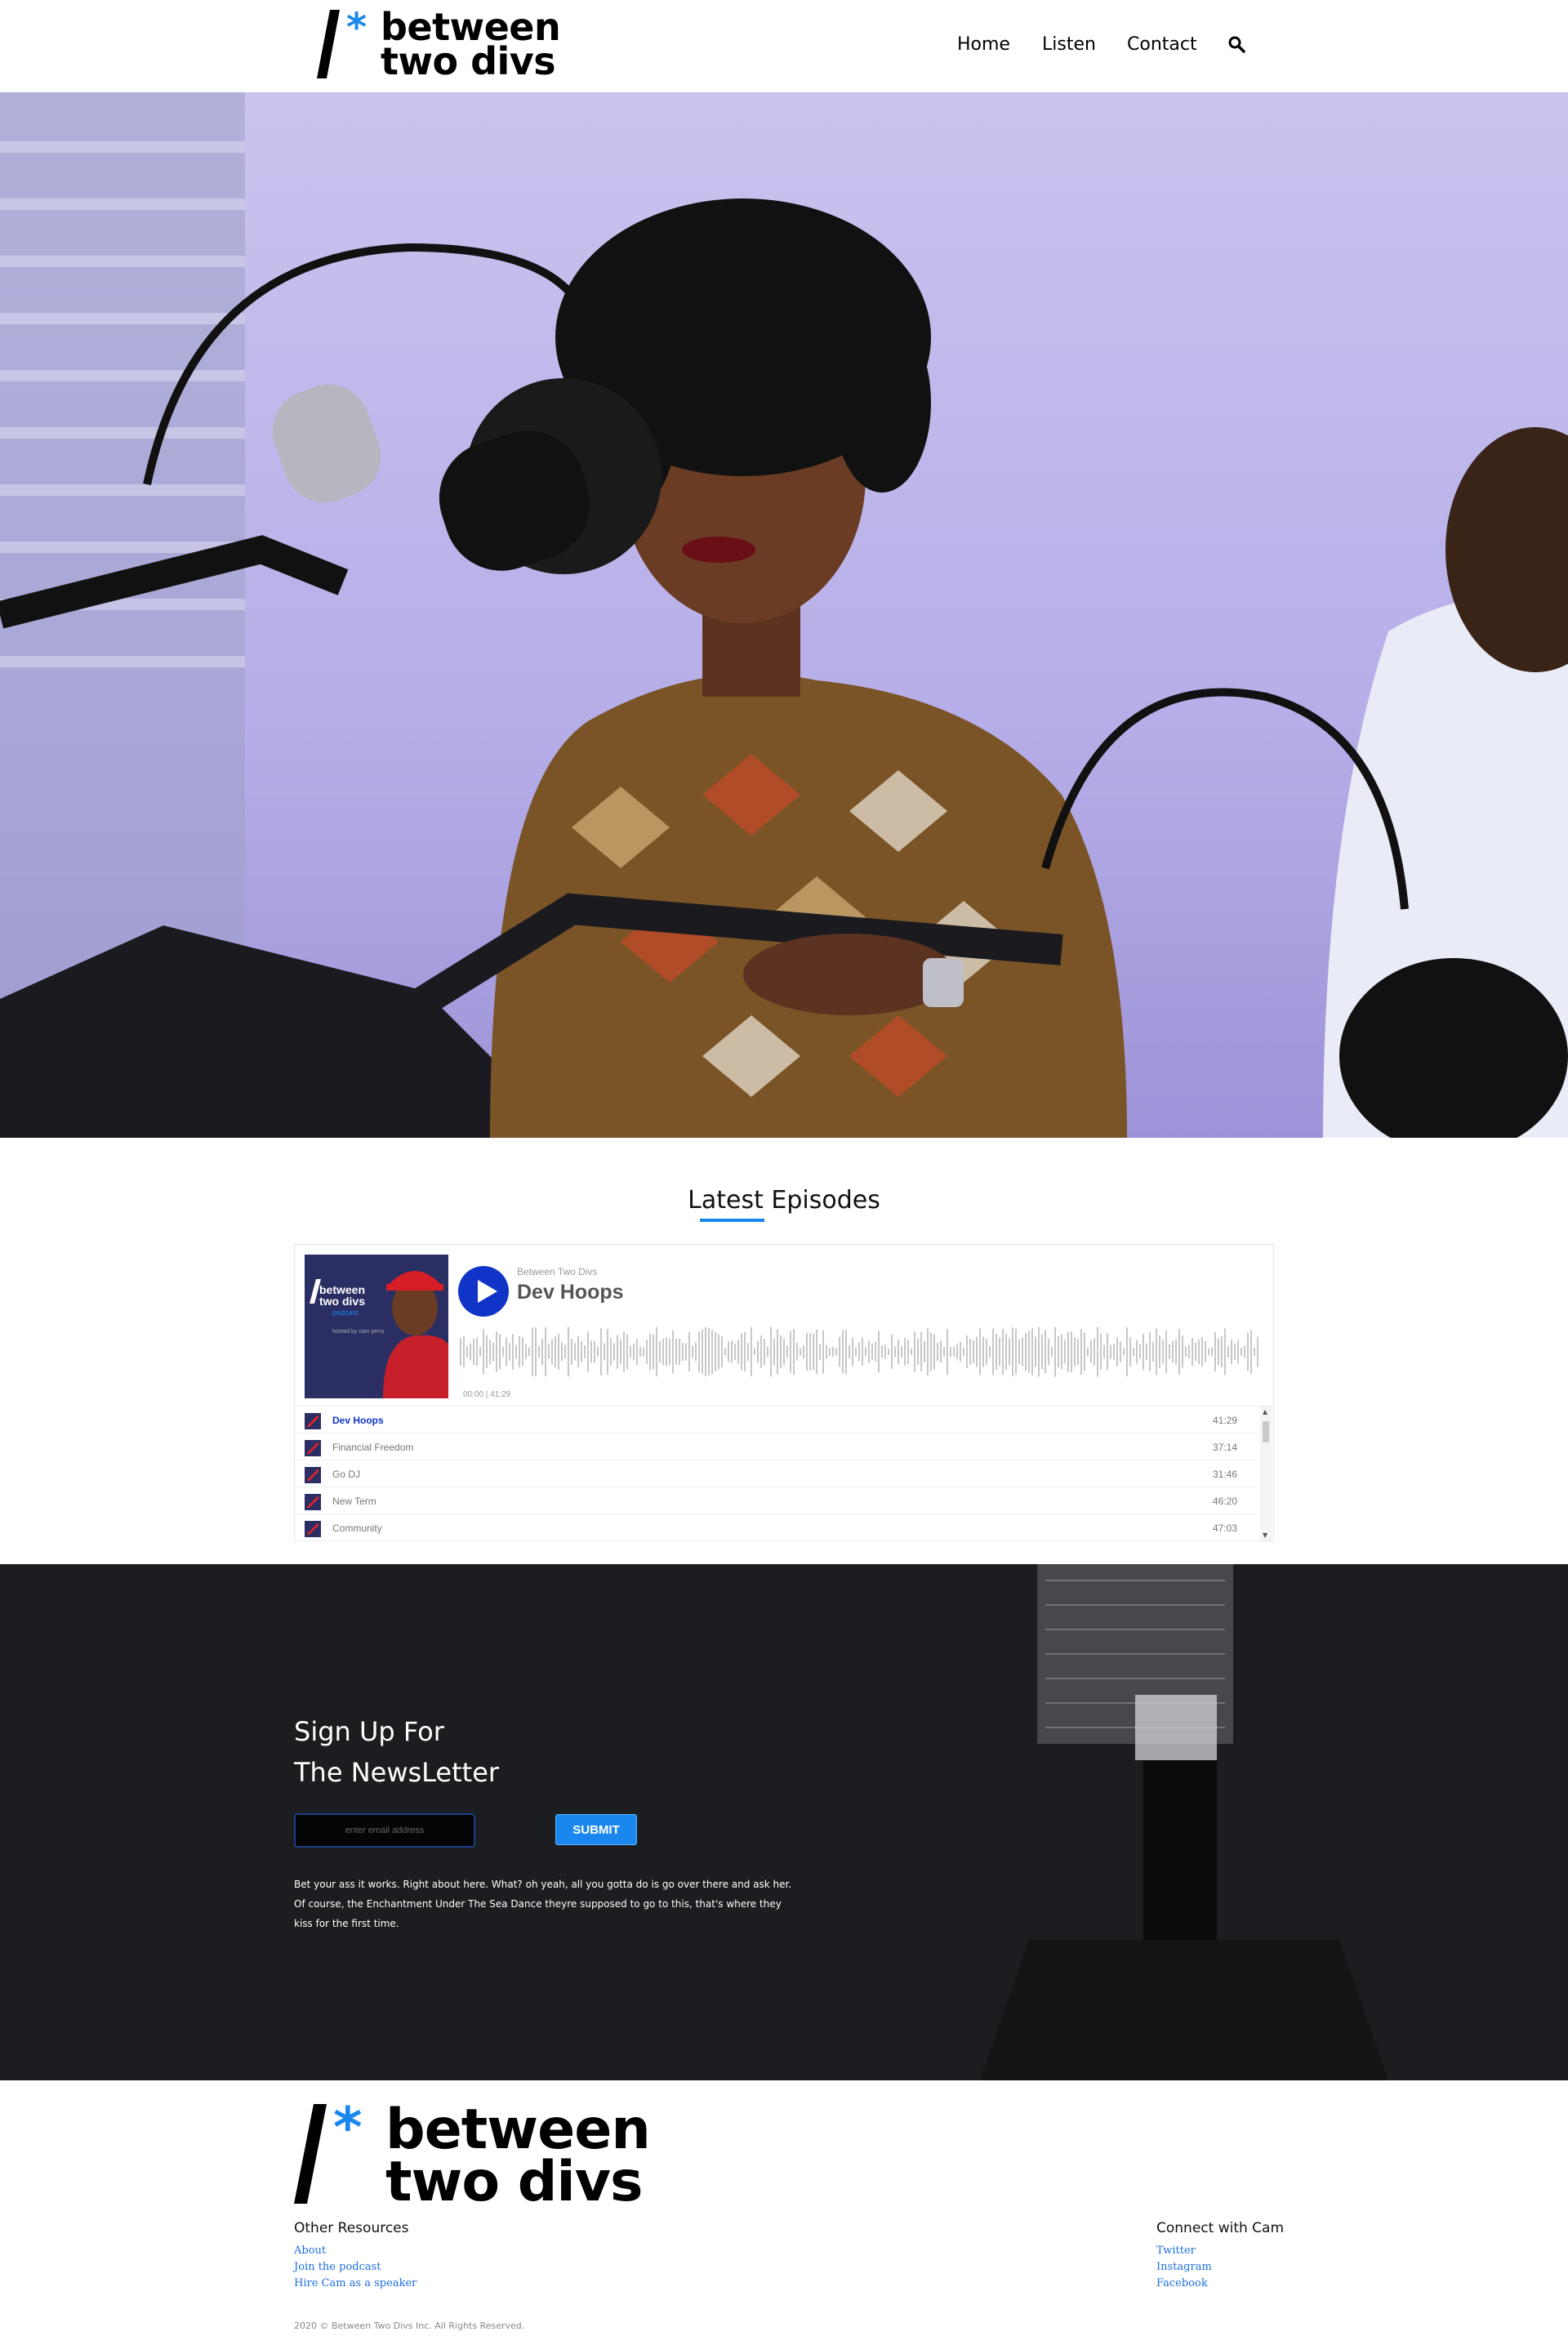  Describe the element at coordinates (397, 1773) in the screenshot. I see `newsletter-heading-line2: The NewsLetter` at that location.